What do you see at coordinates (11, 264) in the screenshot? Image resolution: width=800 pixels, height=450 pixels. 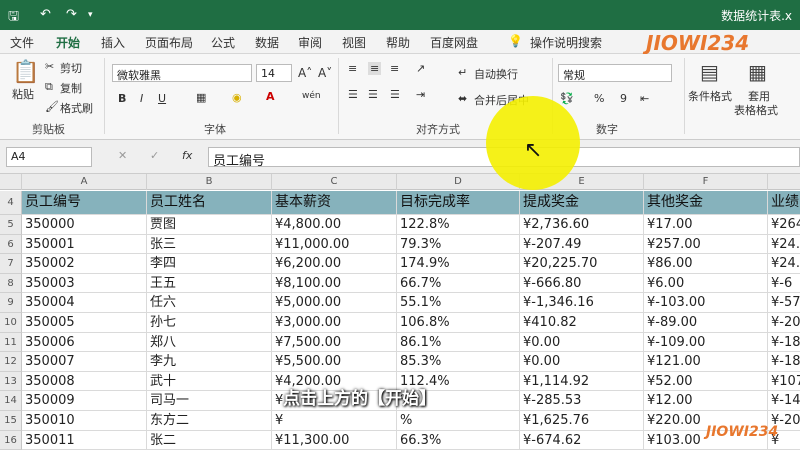 I see `row-header-7: 7` at bounding box center [11, 264].